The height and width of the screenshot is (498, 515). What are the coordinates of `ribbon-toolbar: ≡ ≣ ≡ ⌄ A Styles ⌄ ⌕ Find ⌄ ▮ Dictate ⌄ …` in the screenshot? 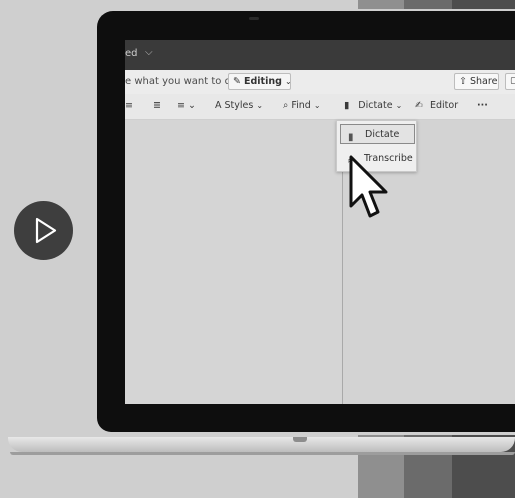 It's located at (320, 107).